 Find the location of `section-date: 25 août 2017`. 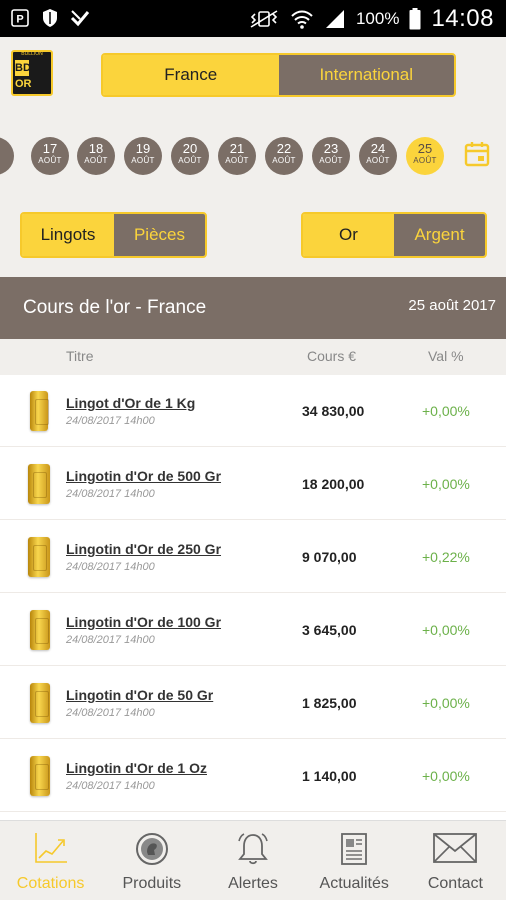

section-date: 25 août 2017 is located at coordinates (452, 305).